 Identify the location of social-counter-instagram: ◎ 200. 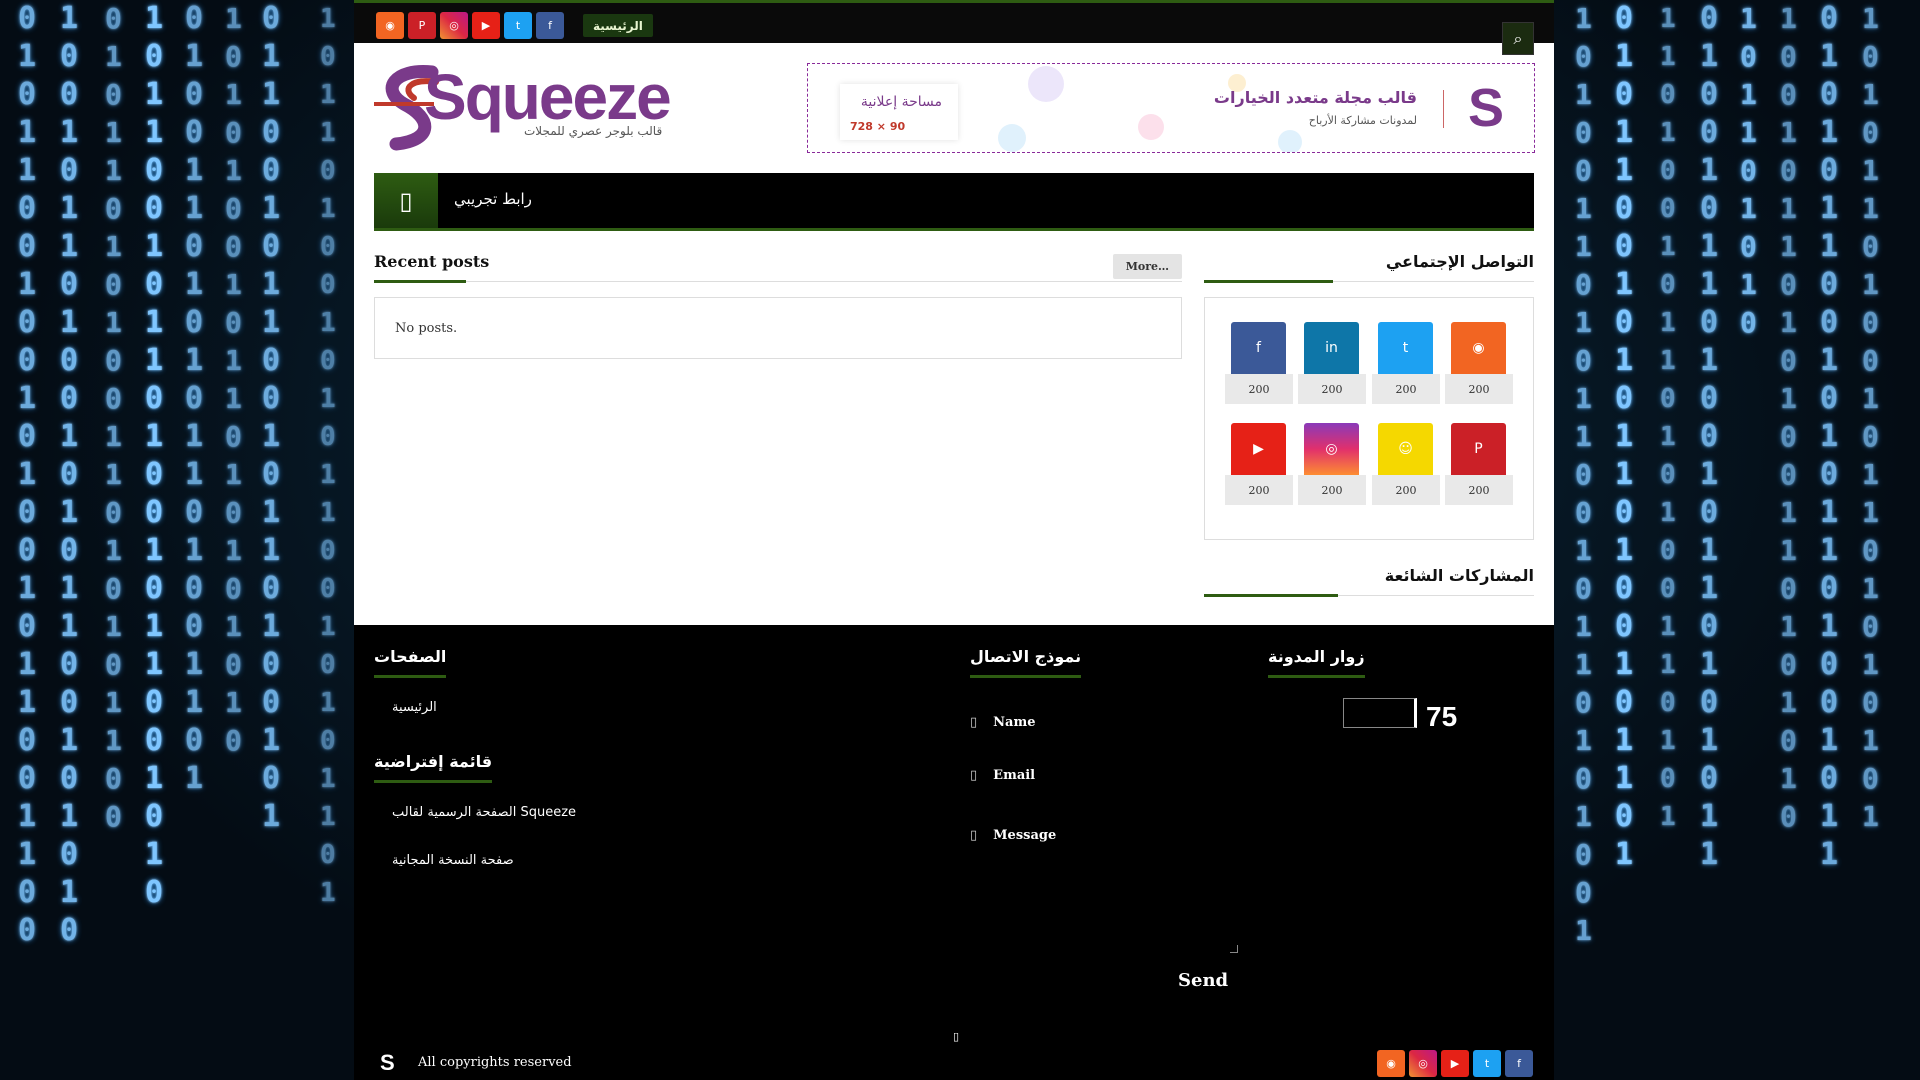
(1332, 464).